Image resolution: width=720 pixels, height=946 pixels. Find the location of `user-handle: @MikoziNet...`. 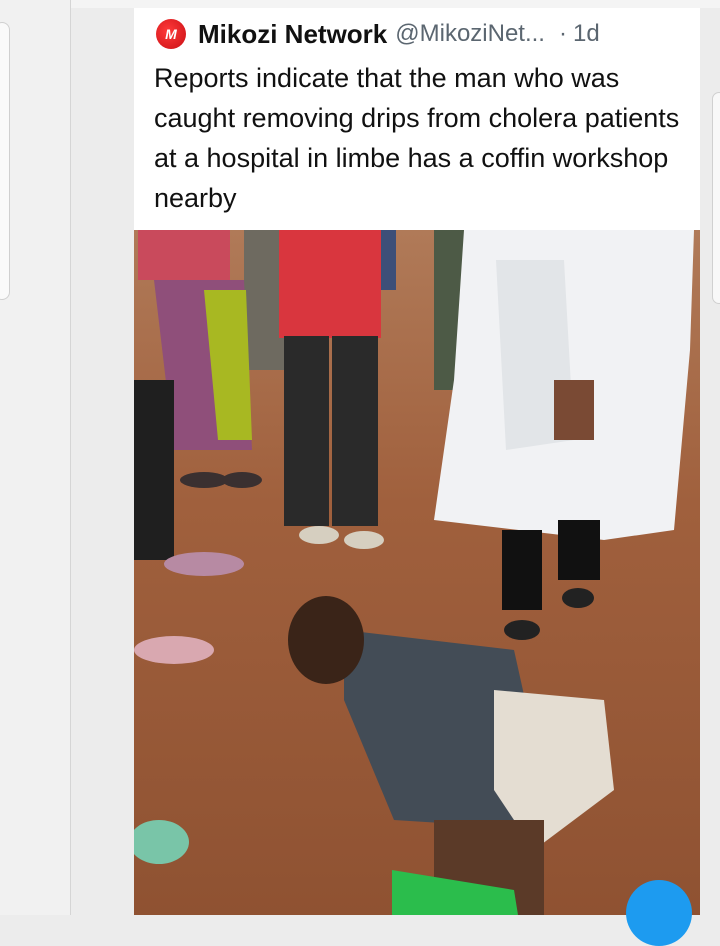

user-handle: @MikoziNet... is located at coordinates (470, 34).